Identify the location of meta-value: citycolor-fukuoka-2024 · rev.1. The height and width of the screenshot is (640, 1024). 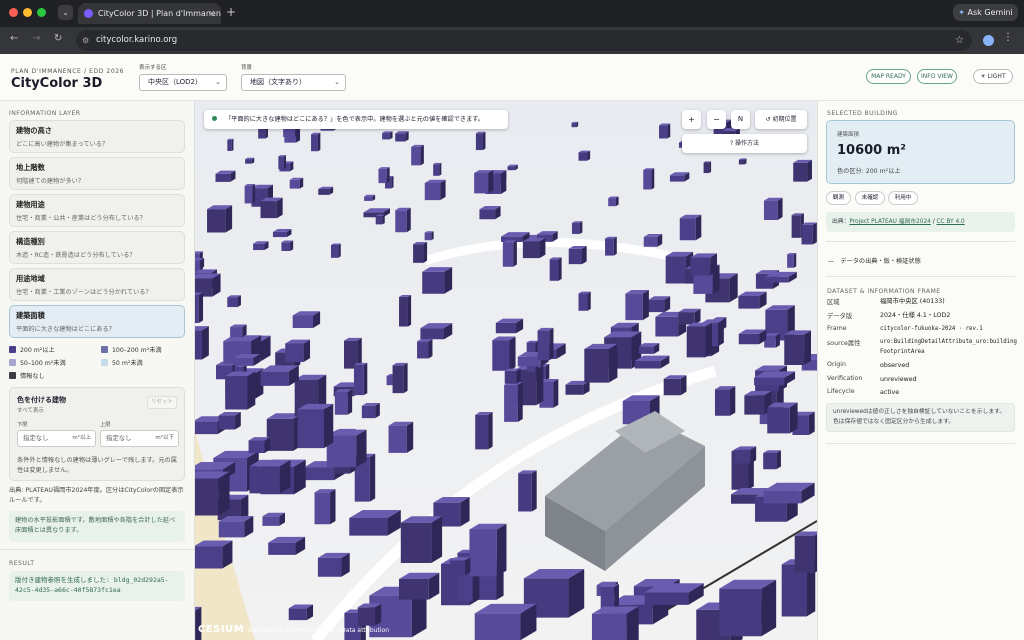
(931, 329).